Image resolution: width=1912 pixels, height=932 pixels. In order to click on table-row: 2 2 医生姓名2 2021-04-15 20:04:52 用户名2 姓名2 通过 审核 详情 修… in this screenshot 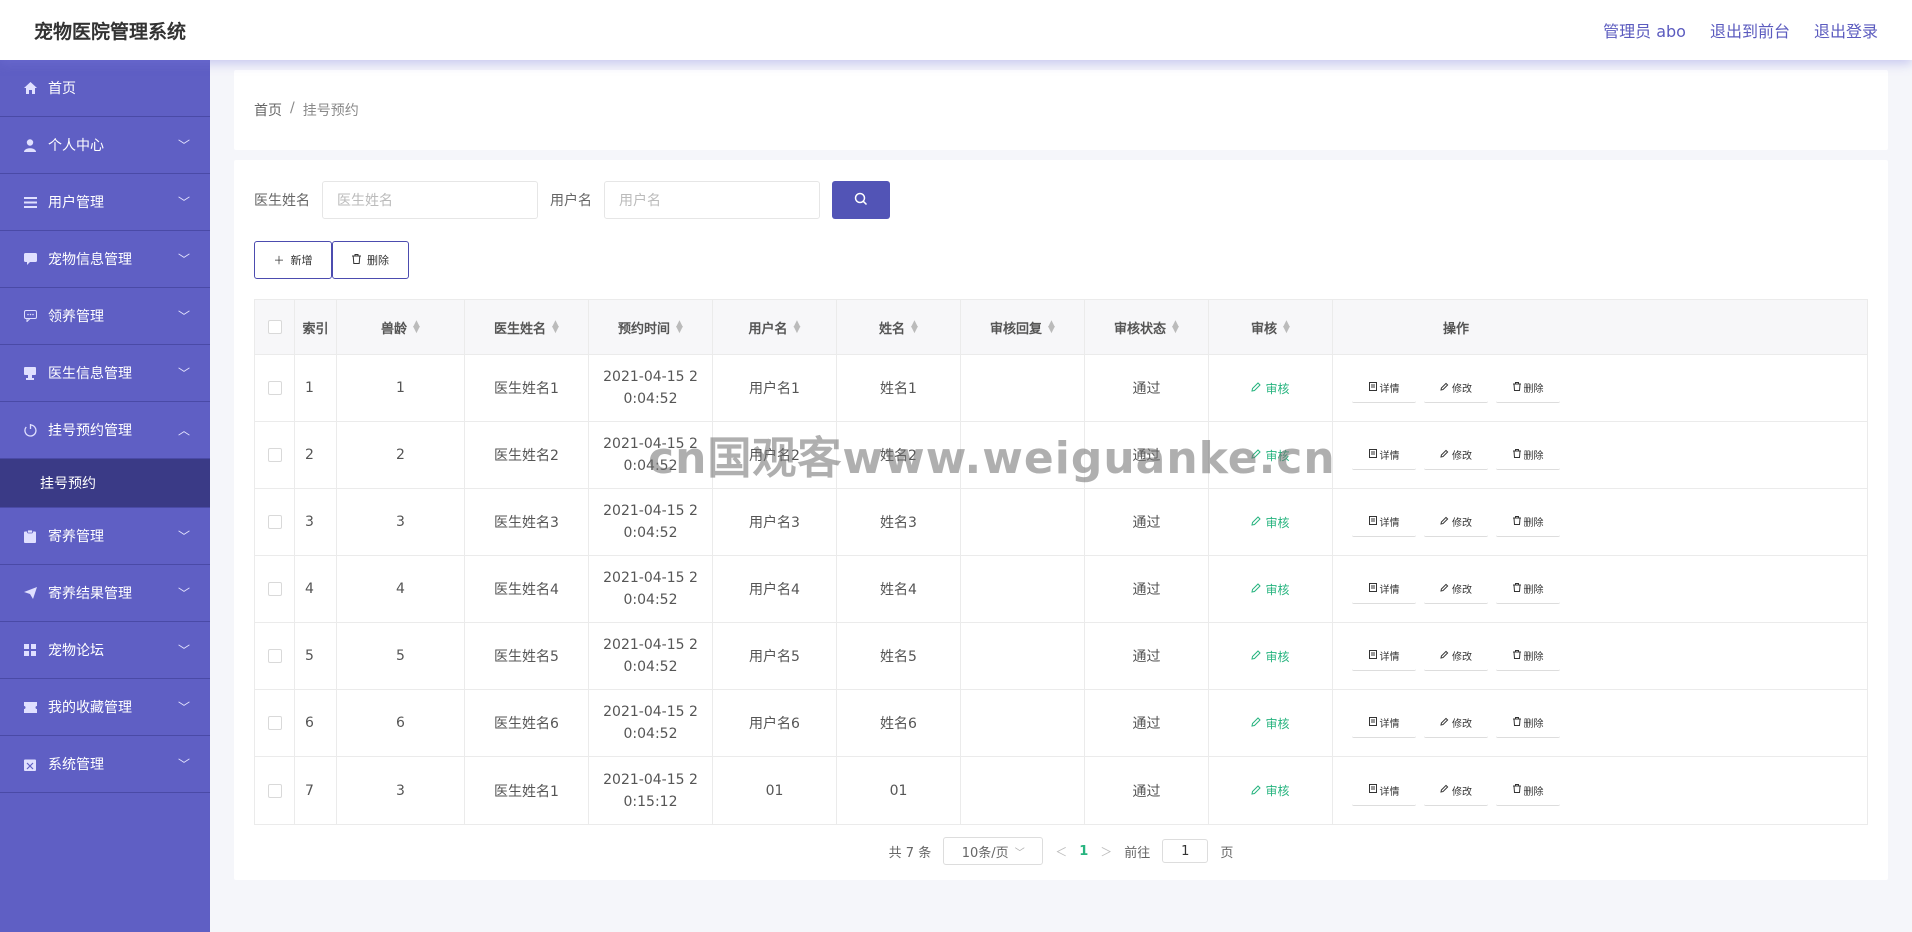, I will do `click(1061, 455)`.